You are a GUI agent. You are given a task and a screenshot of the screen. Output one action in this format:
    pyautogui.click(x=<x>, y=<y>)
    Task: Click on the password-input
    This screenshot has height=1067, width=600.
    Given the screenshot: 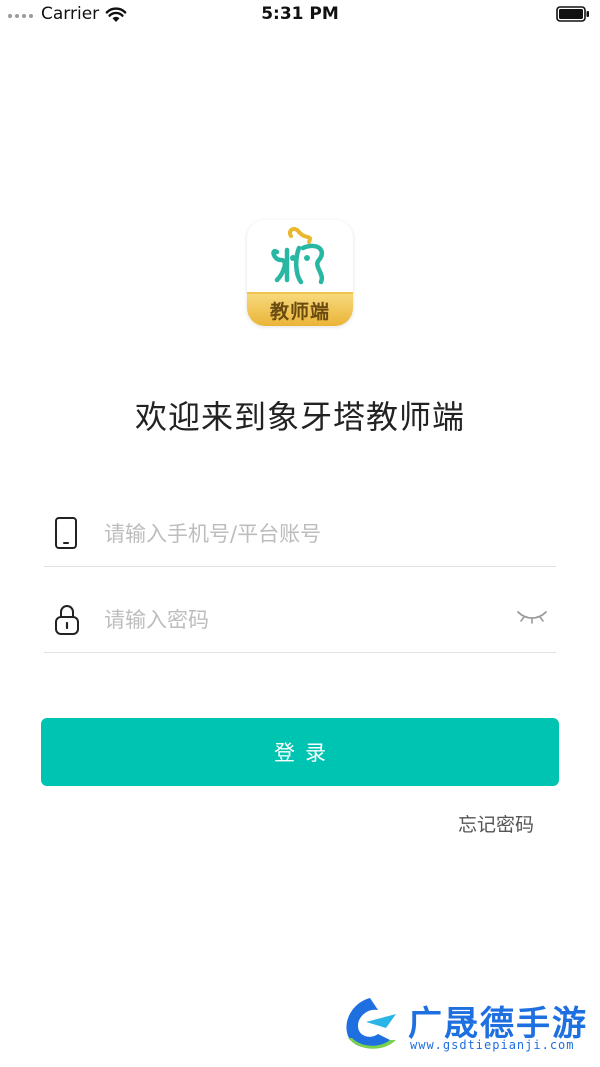 What is the action you would take?
    pyautogui.click(x=304, y=620)
    